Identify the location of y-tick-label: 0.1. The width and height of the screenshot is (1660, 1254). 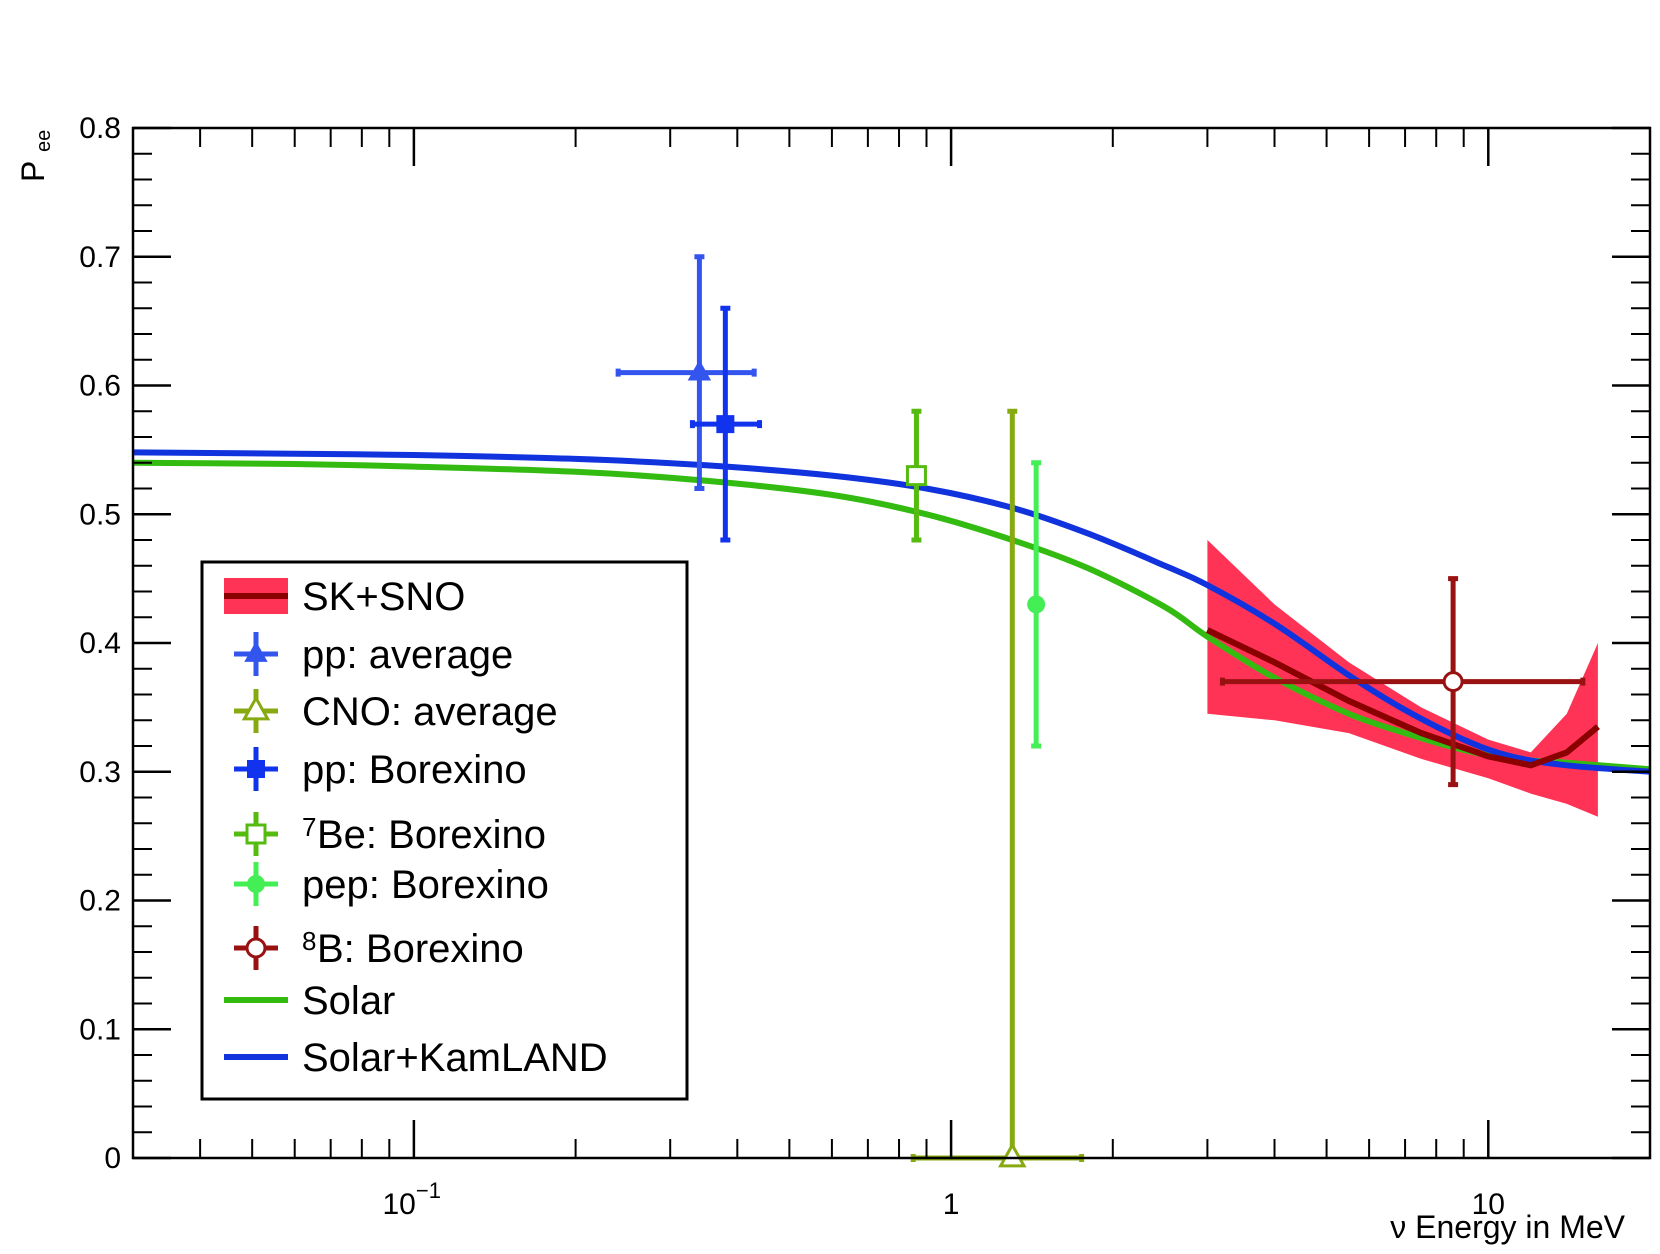
(100, 1029).